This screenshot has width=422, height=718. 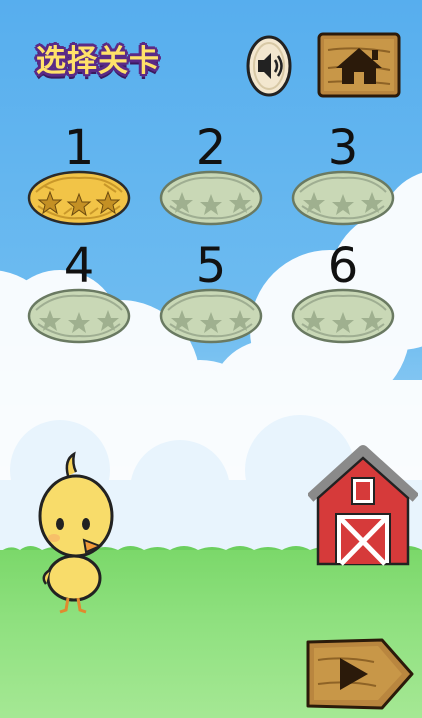 I want to click on level-button-5: 5, so click(x=211, y=293).